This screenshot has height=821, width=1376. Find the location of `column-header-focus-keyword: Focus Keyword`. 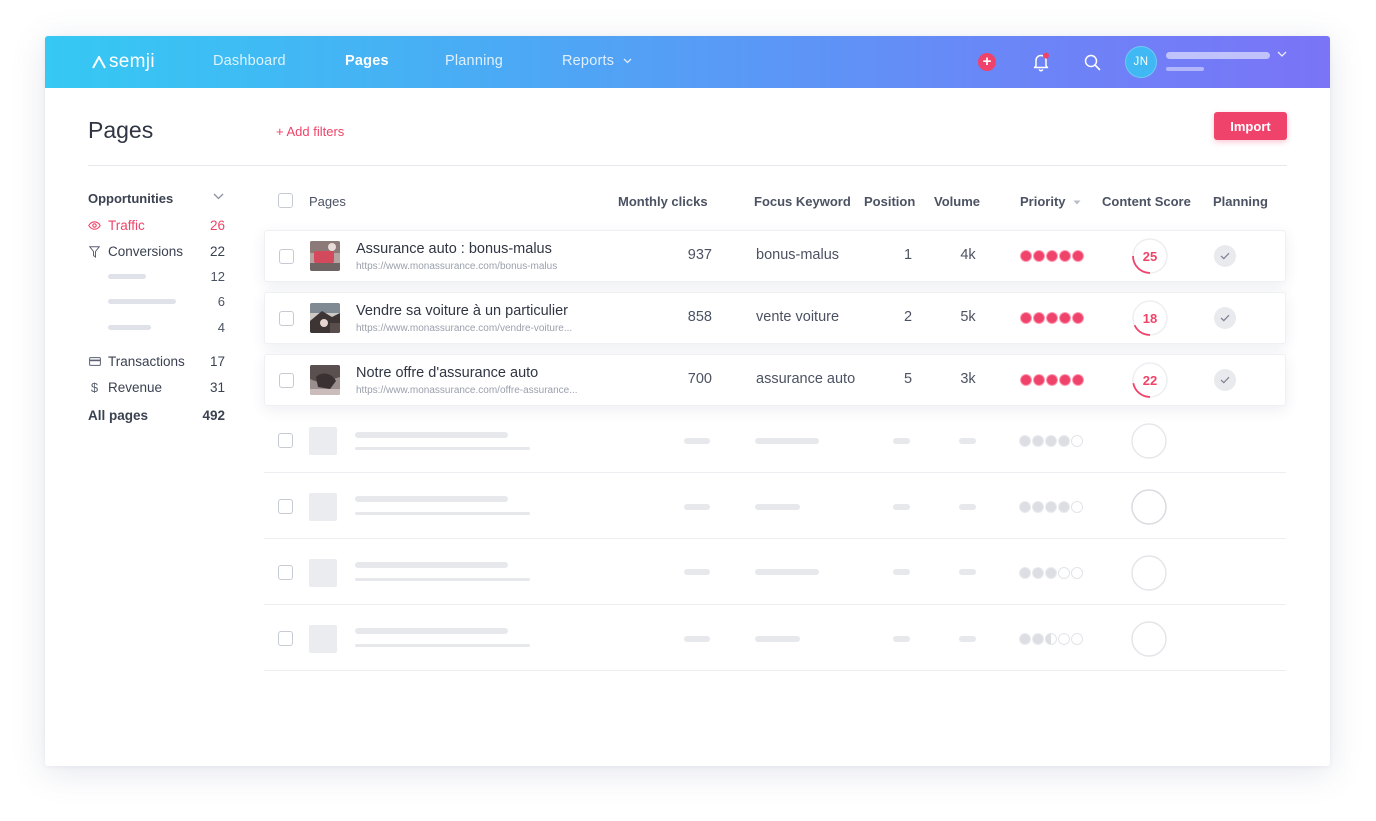

column-header-focus-keyword: Focus Keyword is located at coordinates (802, 201).